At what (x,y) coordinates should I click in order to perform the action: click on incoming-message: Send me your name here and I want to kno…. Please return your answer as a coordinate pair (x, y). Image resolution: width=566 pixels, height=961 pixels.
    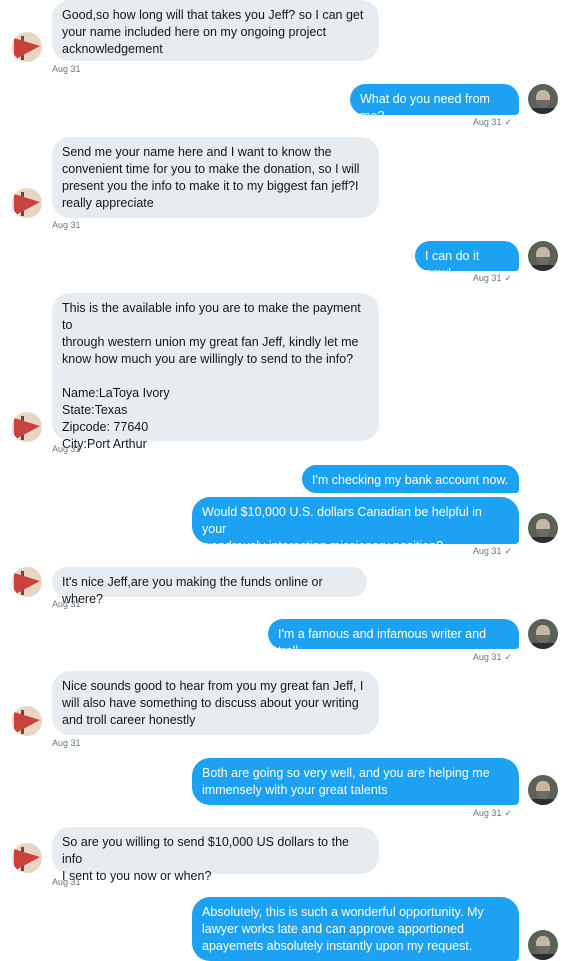
    Looking at the image, I should click on (215, 177).